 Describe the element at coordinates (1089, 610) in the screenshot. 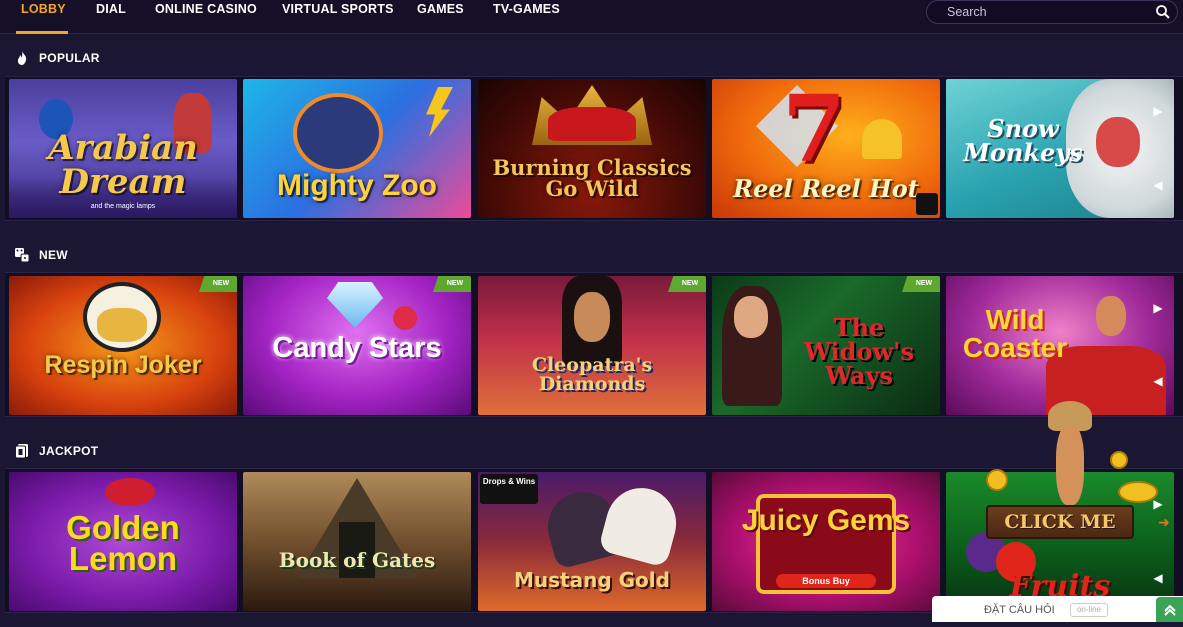

I see `chat-status-badge: on-line` at that location.